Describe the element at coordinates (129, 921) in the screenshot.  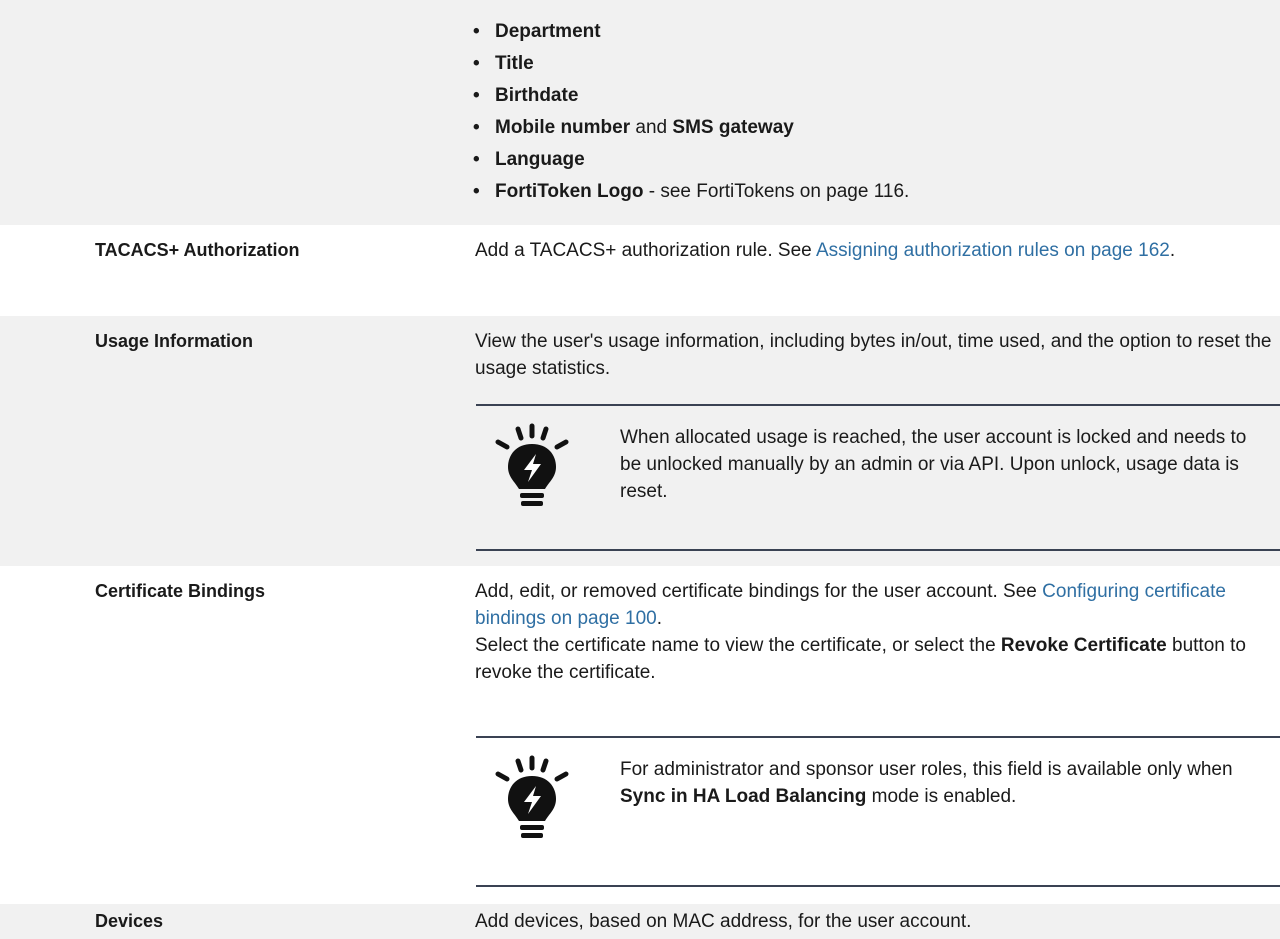
I see `row-key: Devices` at that location.